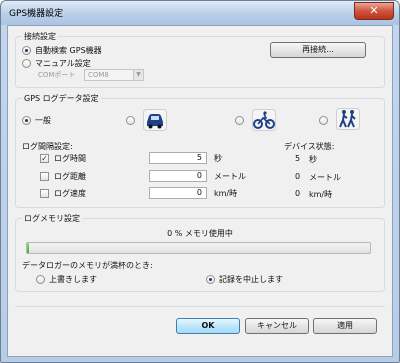 The width and height of the screenshot is (400, 363). Describe the element at coordinates (52, 218) in the screenshot. I see `memory-legend: ログメモリ設定` at that location.